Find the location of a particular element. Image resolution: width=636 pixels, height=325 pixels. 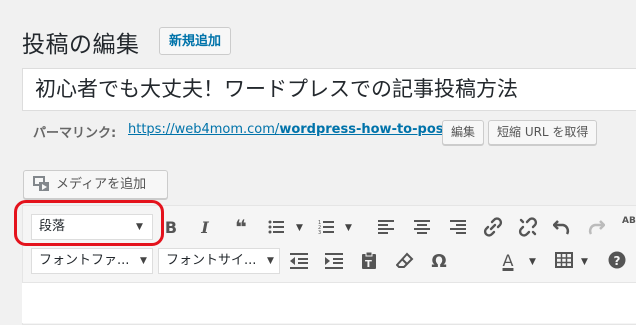

spellcheck-icon: ABC is located at coordinates (629, 221).